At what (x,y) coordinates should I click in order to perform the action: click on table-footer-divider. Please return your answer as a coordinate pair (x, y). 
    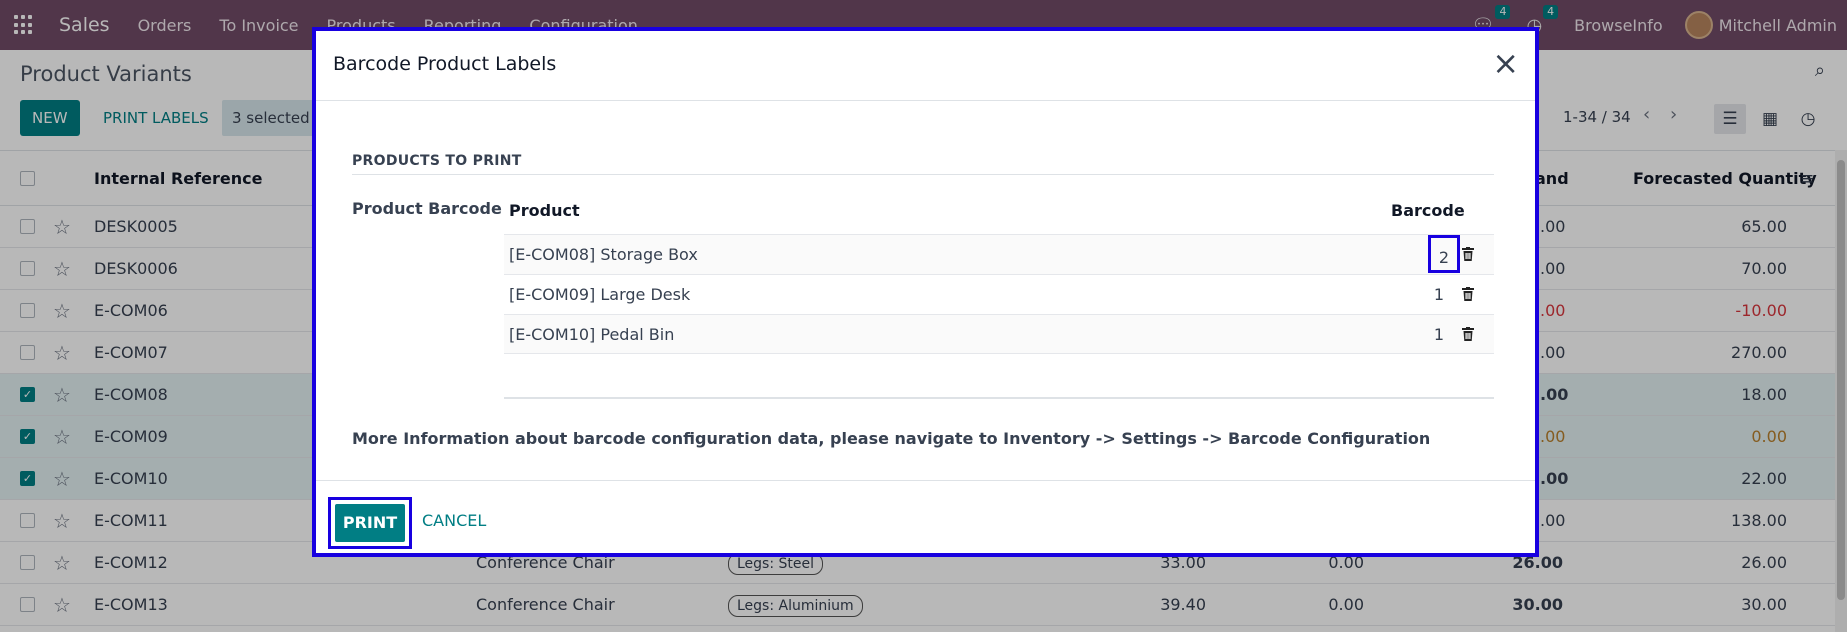
    Looking at the image, I should click on (999, 398).